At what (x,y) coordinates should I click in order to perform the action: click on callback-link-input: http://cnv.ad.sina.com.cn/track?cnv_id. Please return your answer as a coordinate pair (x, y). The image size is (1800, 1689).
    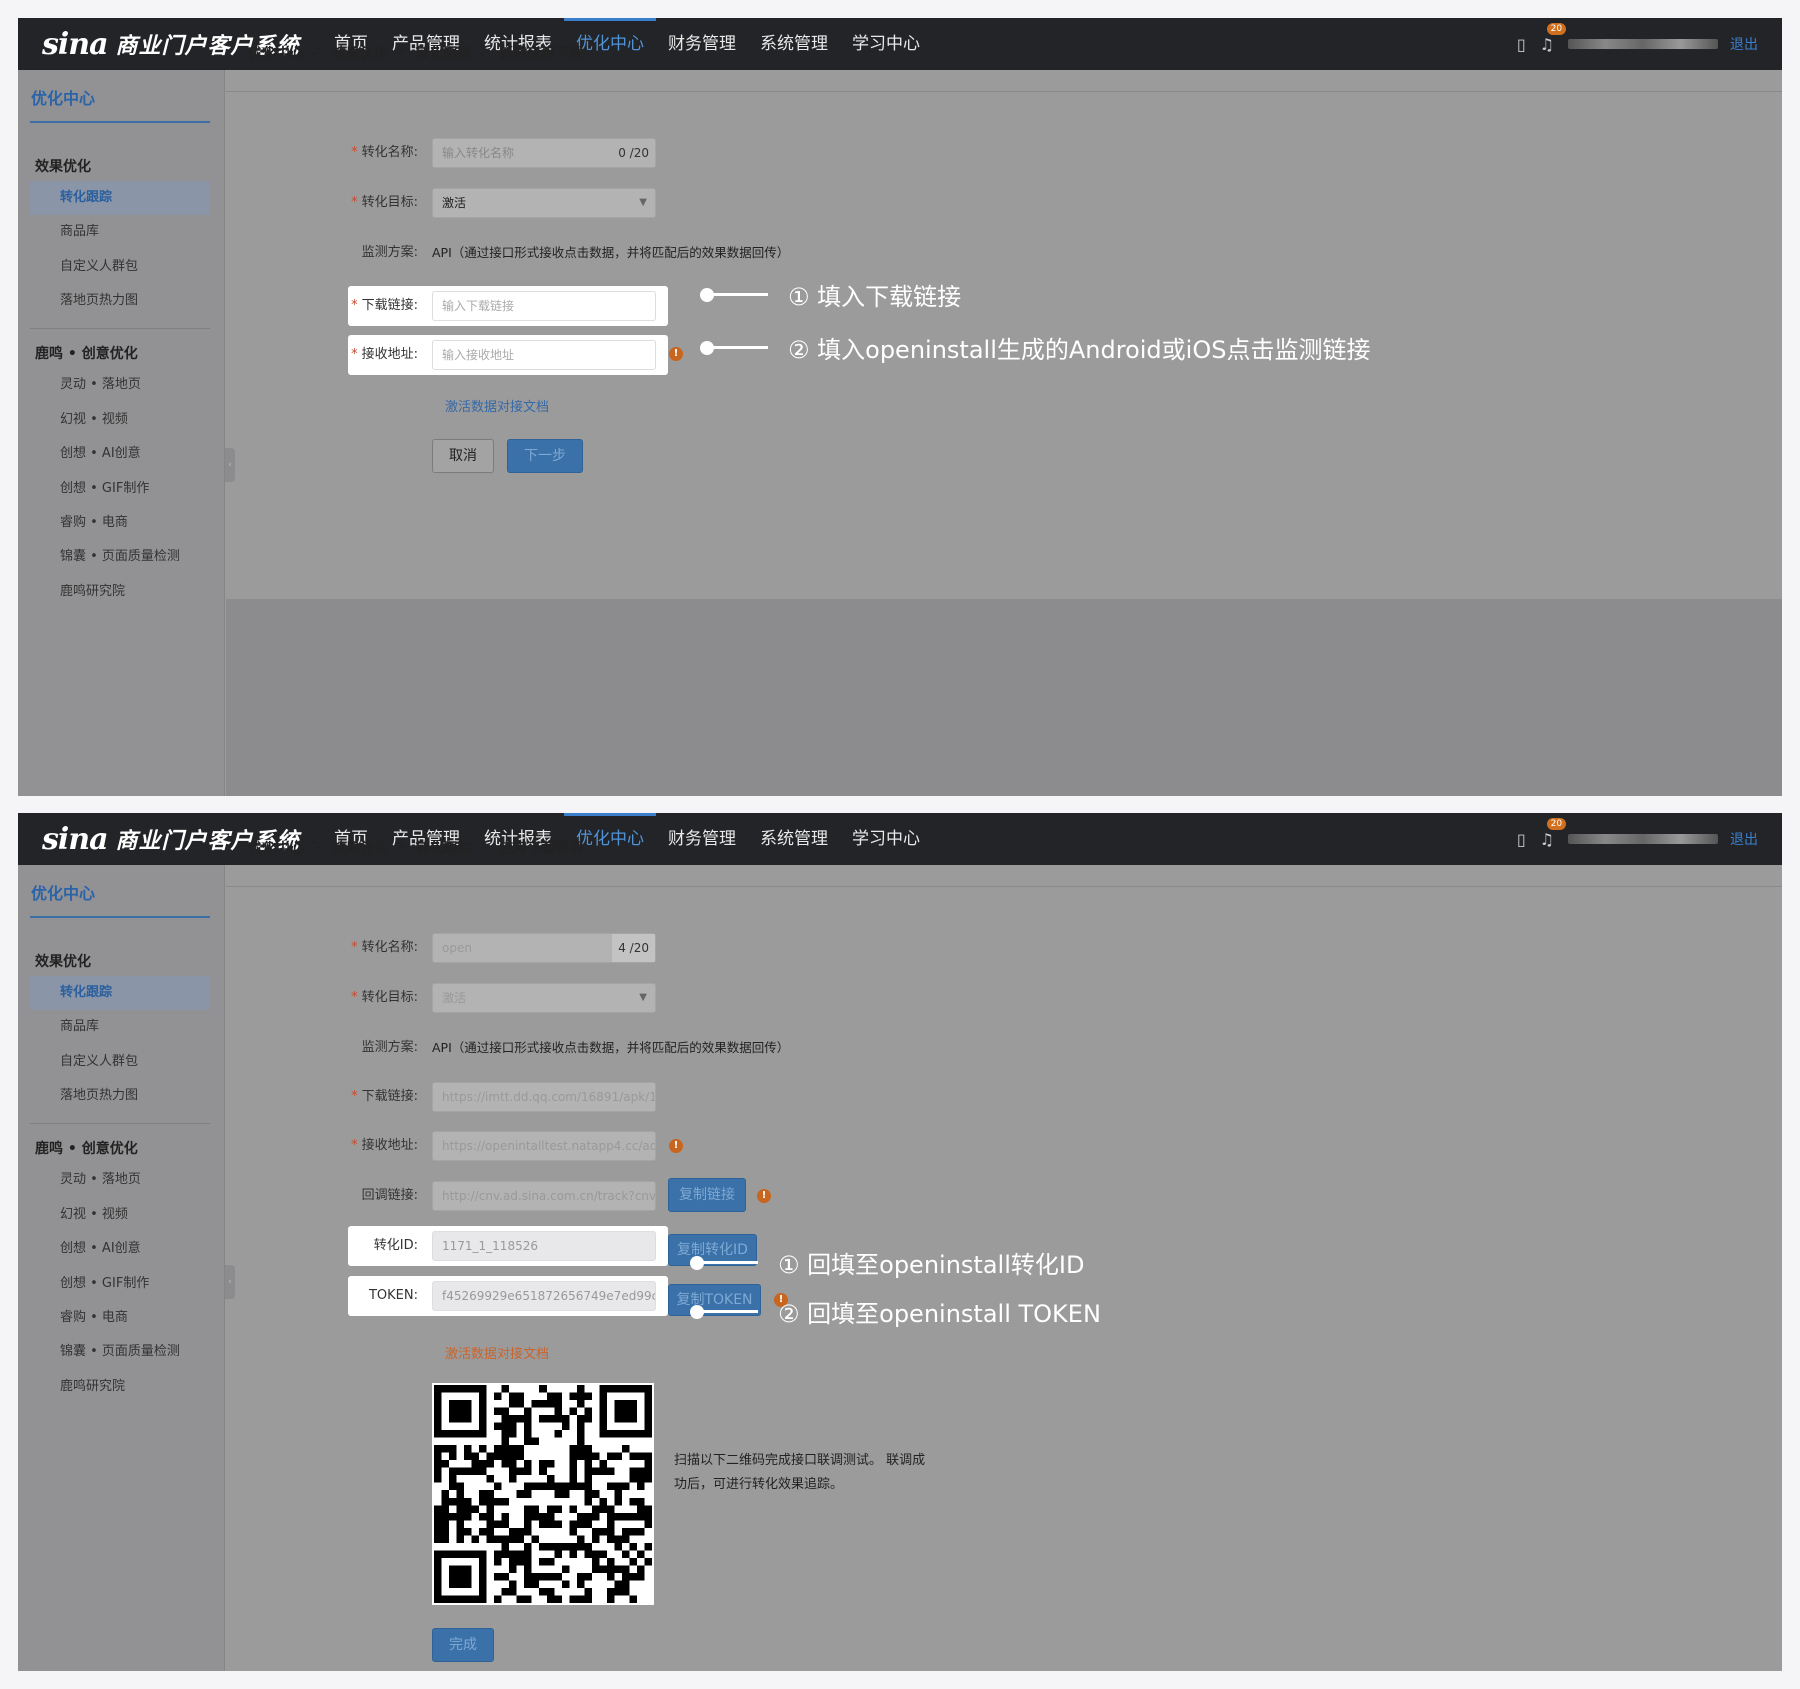
    Looking at the image, I should click on (544, 1196).